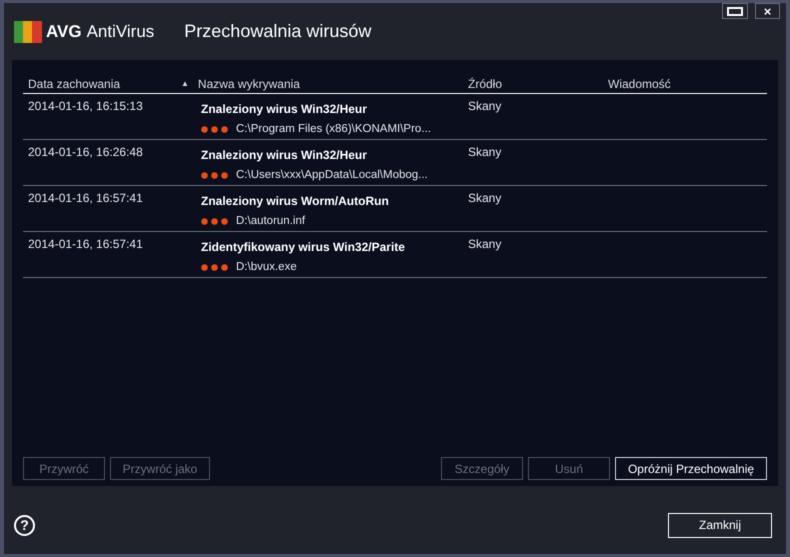 Image resolution: width=790 pixels, height=557 pixels. What do you see at coordinates (64, 31) in the screenshot?
I see `brand-name: AVG` at bounding box center [64, 31].